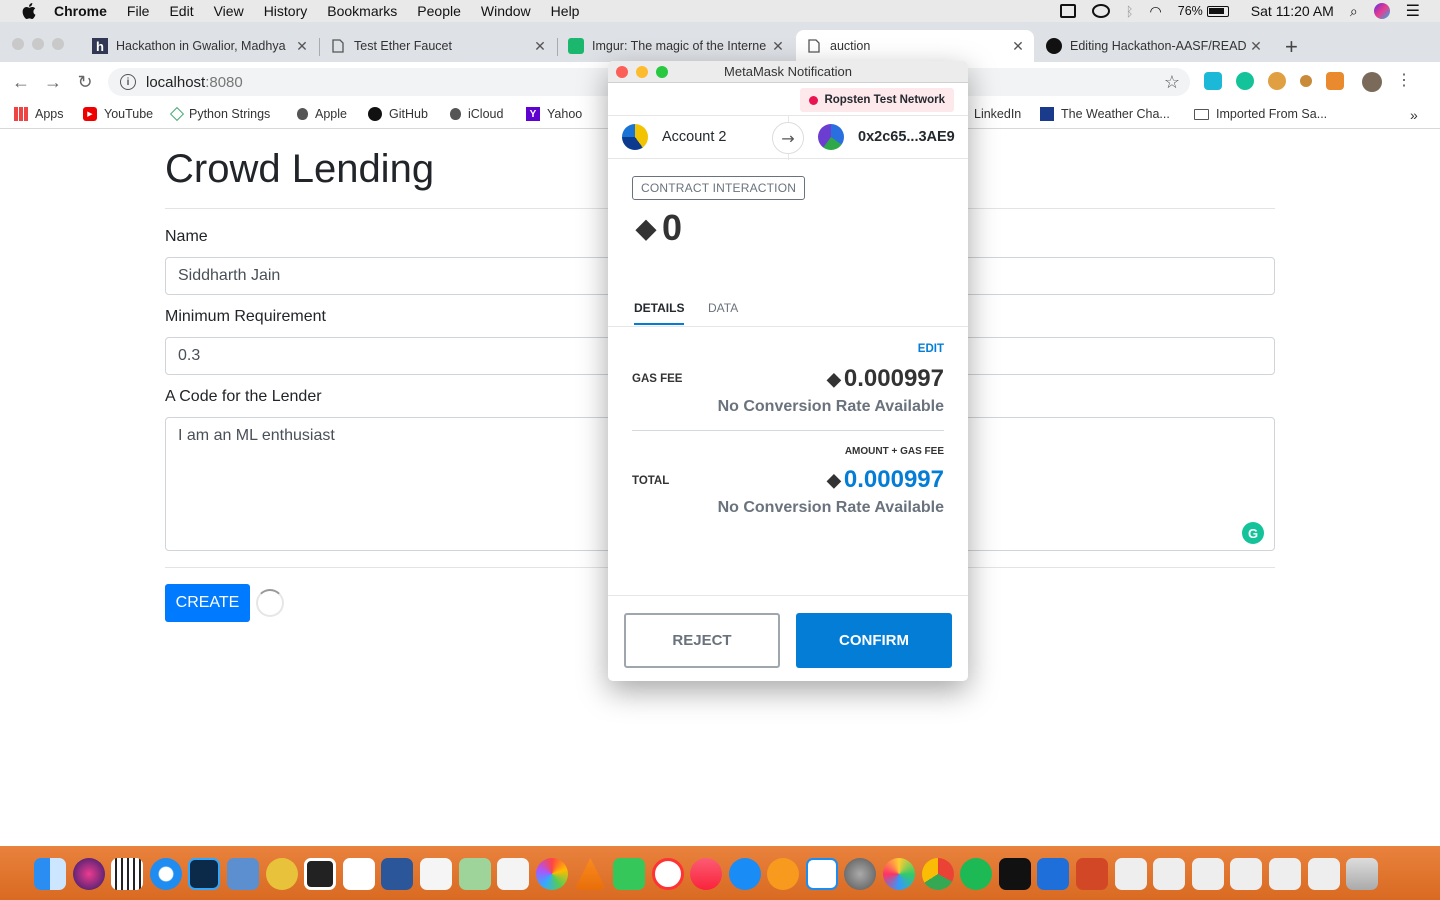  What do you see at coordinates (1213, 81) in the screenshot?
I see `translate-extension-icon` at bounding box center [1213, 81].